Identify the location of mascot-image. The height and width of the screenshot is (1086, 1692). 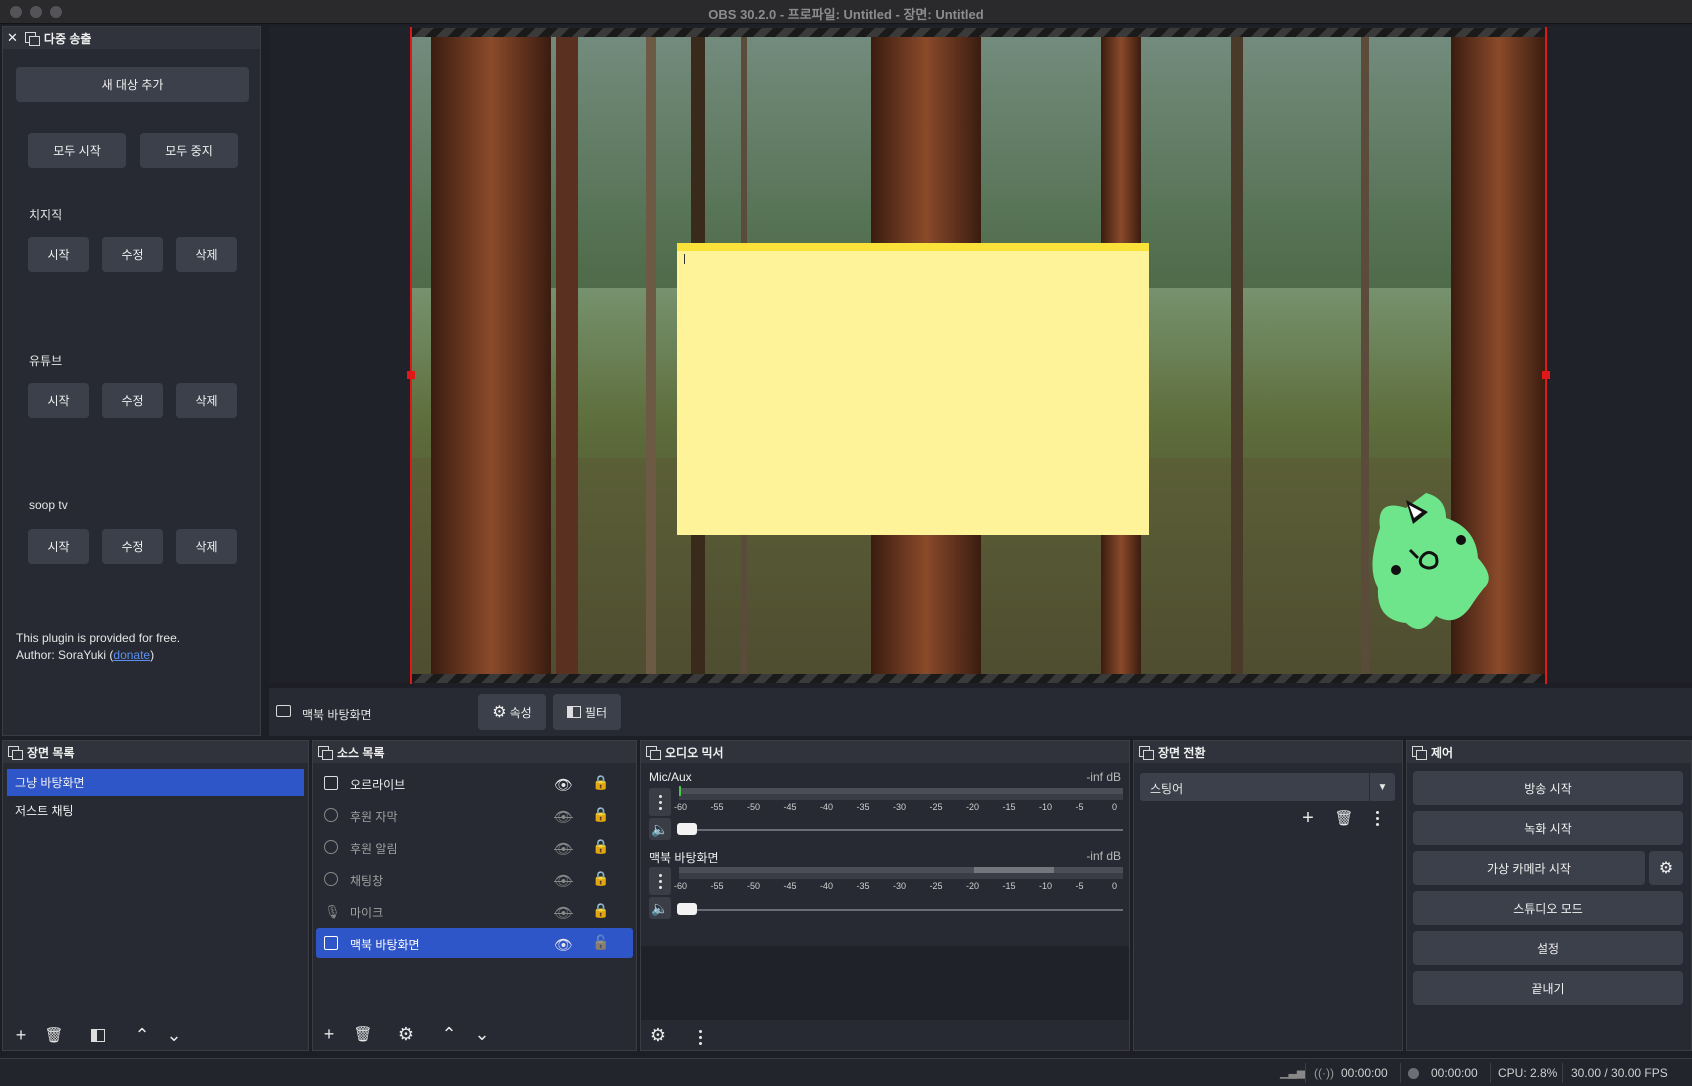
(1430, 561).